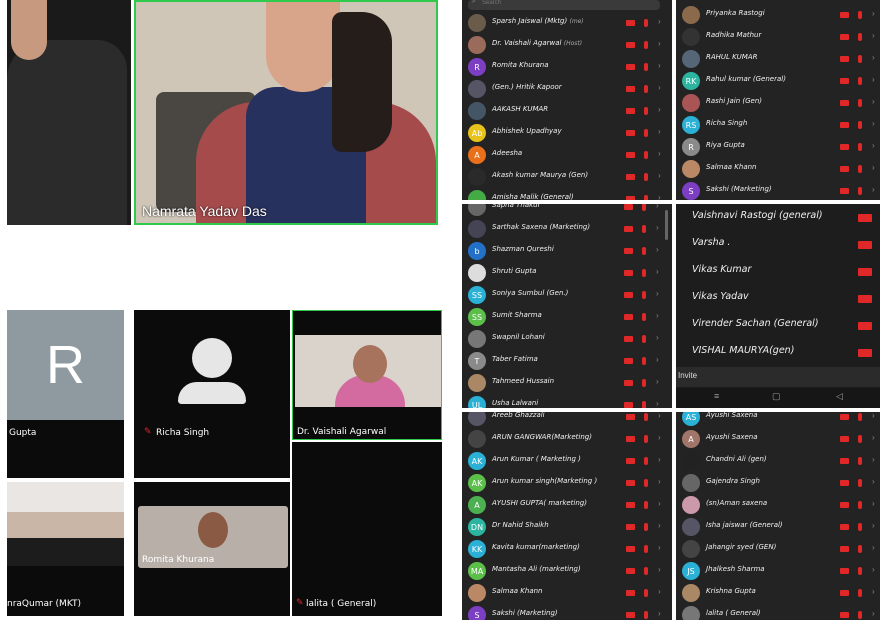 This screenshot has width=880, height=620. What do you see at coordinates (286, 112) in the screenshot?
I see `video-tile-namrata: Namrata Yadav Das` at bounding box center [286, 112].